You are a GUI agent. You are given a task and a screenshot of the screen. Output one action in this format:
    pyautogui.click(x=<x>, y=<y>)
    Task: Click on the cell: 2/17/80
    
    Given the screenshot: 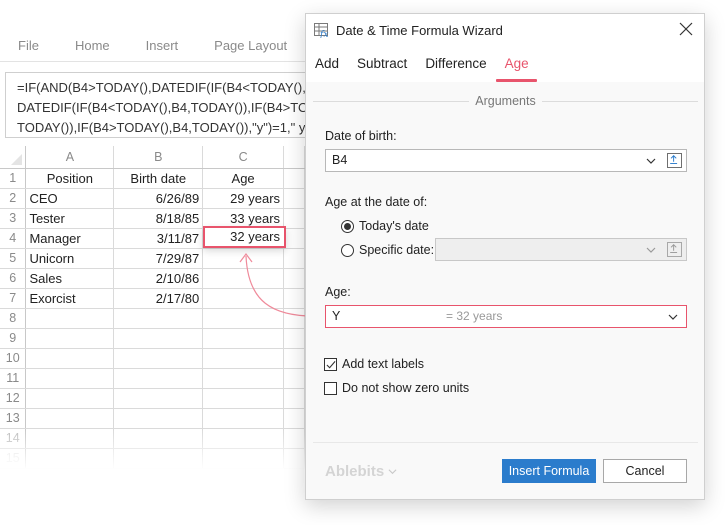 What is the action you would take?
    pyautogui.click(x=158, y=298)
    